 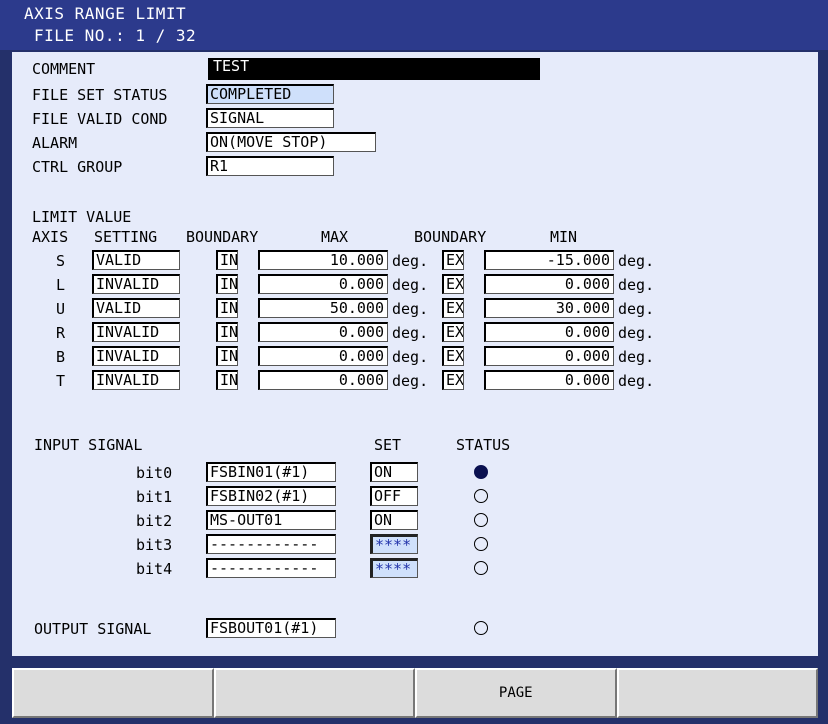 I want to click on axis-header: AXIS, so click(x=50, y=237).